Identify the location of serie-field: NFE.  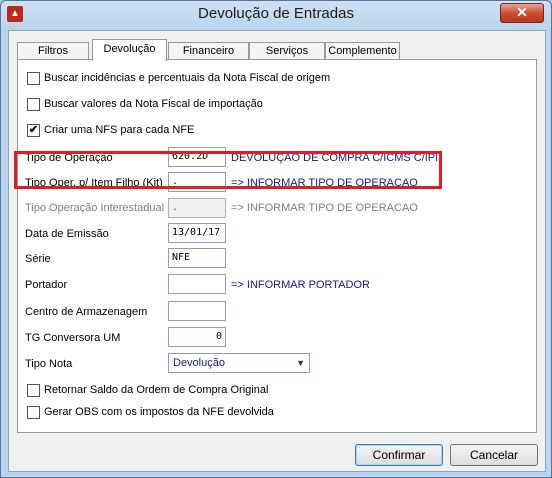
(197, 258).